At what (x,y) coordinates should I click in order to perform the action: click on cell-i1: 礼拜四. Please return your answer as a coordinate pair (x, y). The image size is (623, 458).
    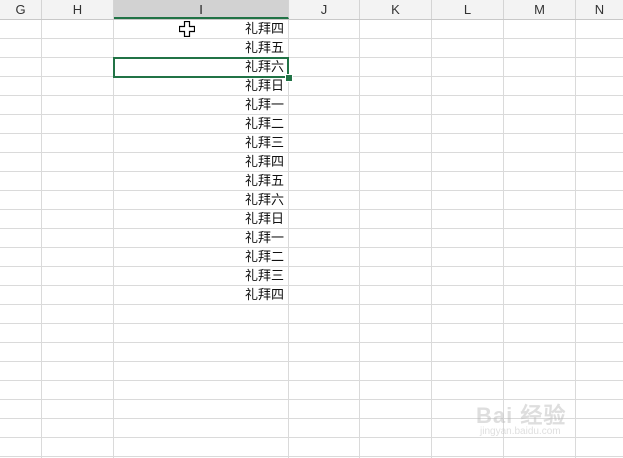
    Looking at the image, I should click on (201, 29).